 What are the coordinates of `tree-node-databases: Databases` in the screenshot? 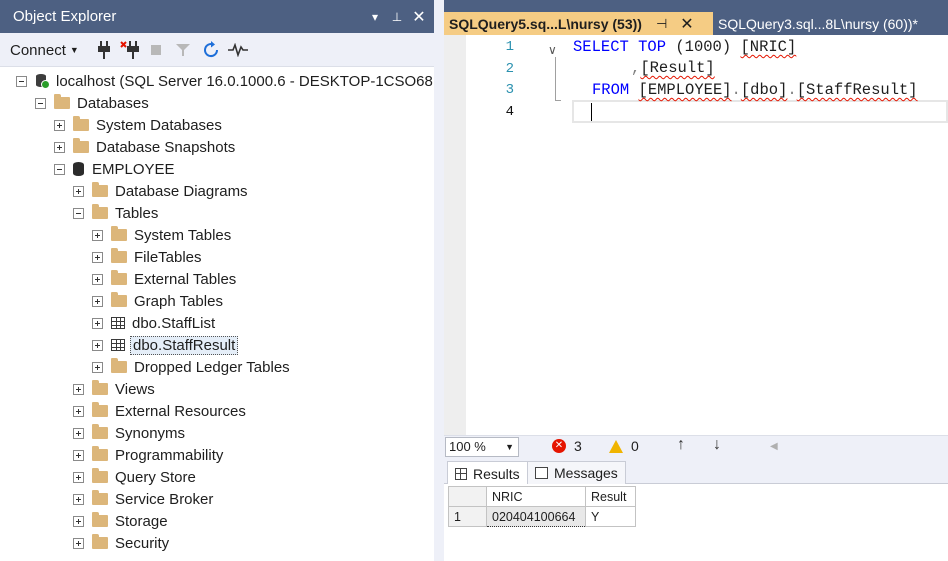 It's located at (92, 103).